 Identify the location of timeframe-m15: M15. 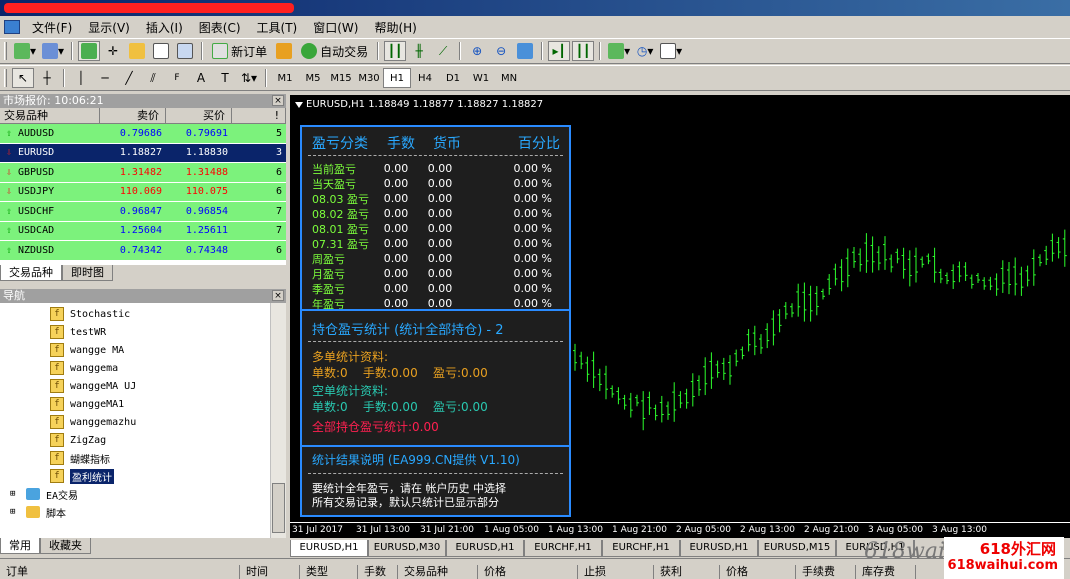
(341, 78).